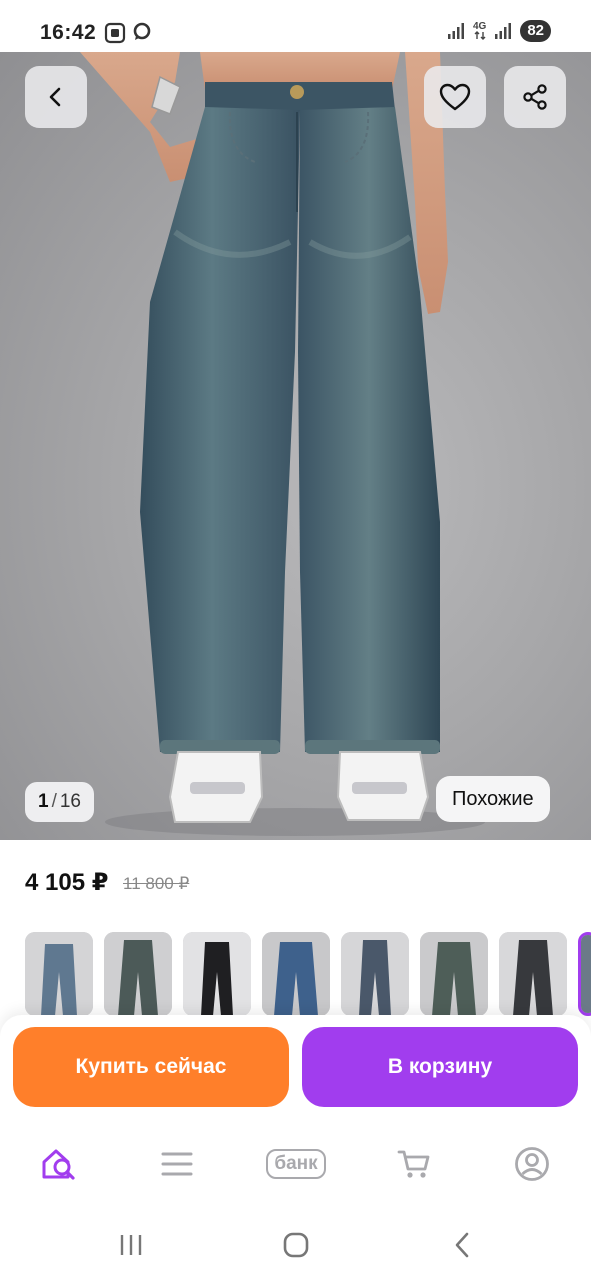 This screenshot has width=591, height=1280. I want to click on add-to-cart-button: В корзину, so click(440, 1067).